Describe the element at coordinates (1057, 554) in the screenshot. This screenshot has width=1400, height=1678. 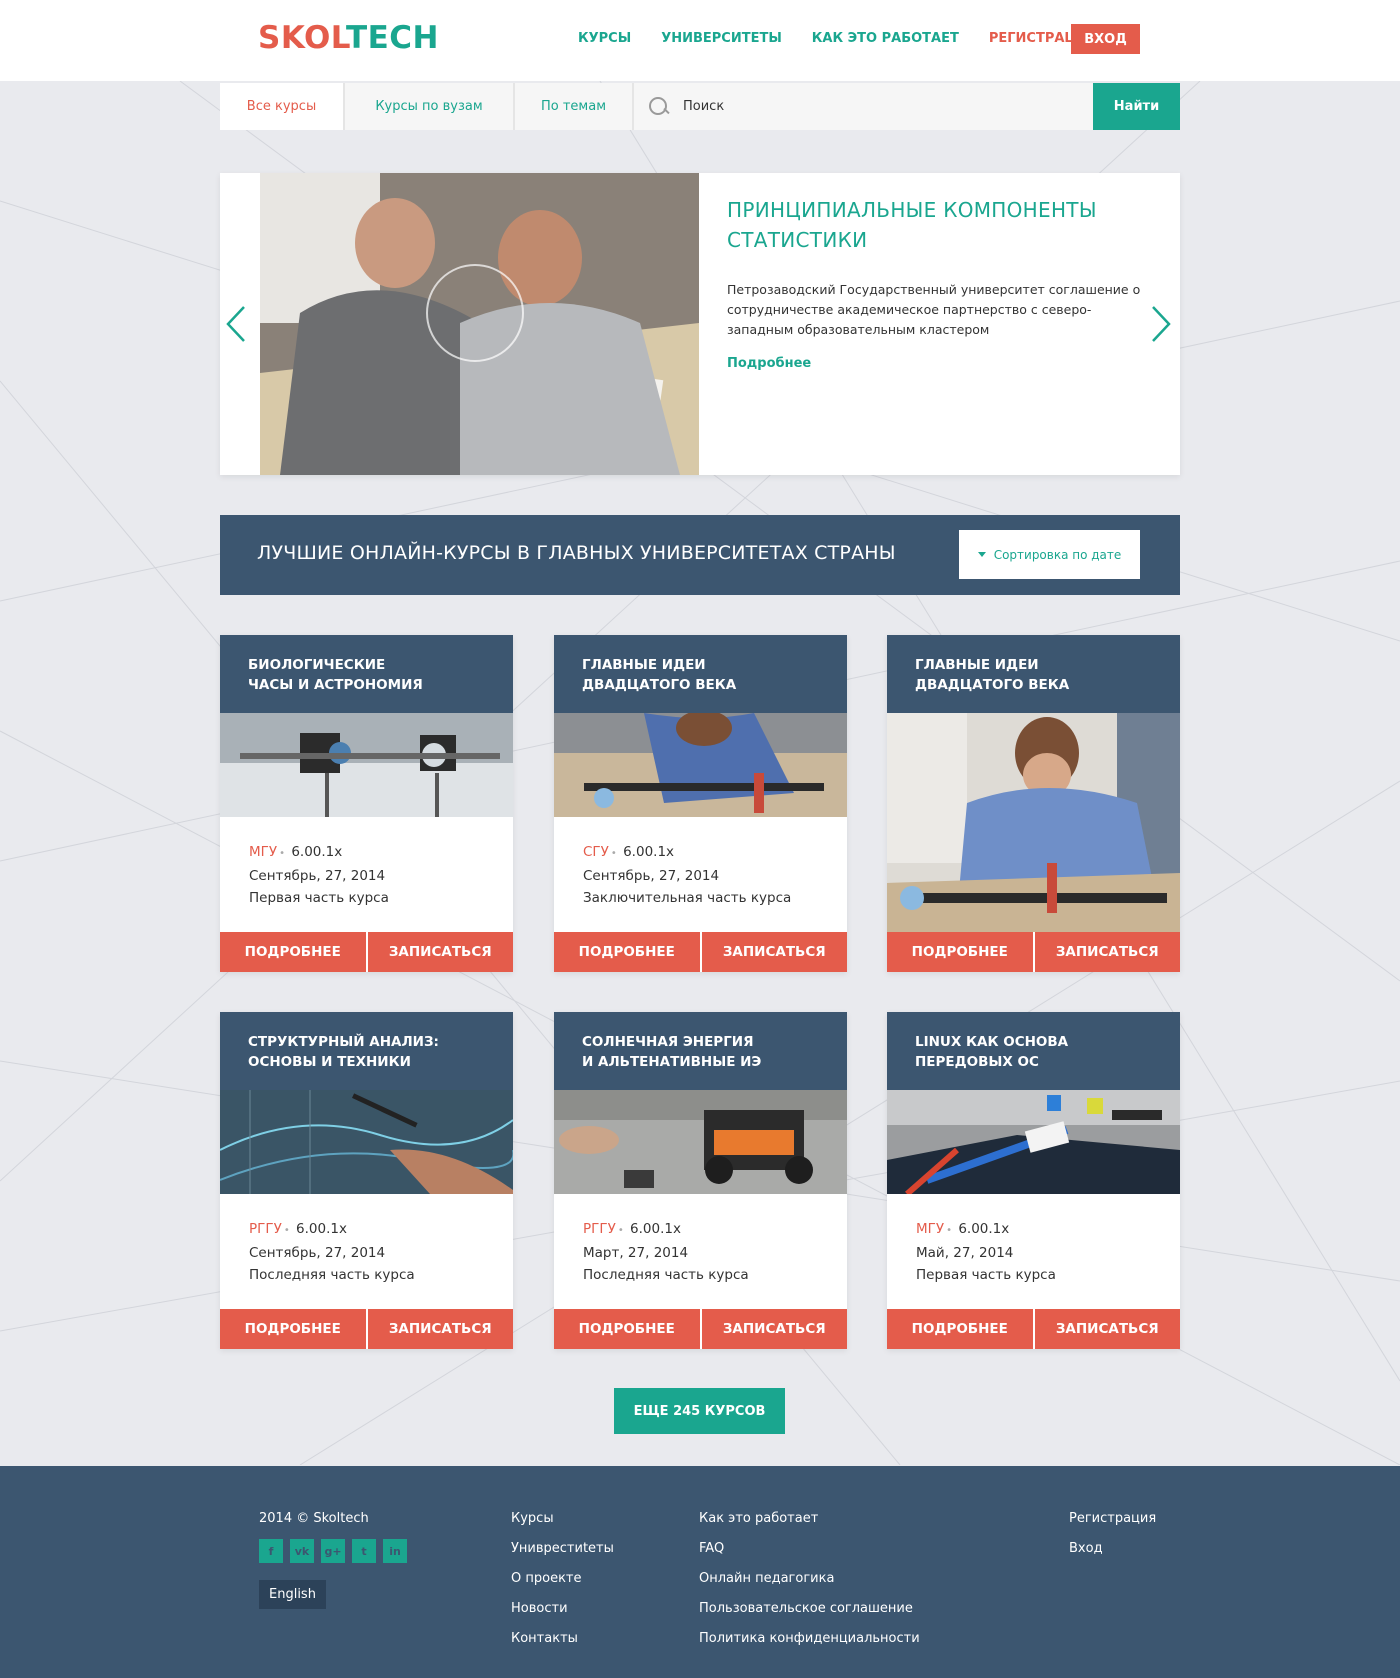
I see `sort-label: Сортировка по дате` at that location.